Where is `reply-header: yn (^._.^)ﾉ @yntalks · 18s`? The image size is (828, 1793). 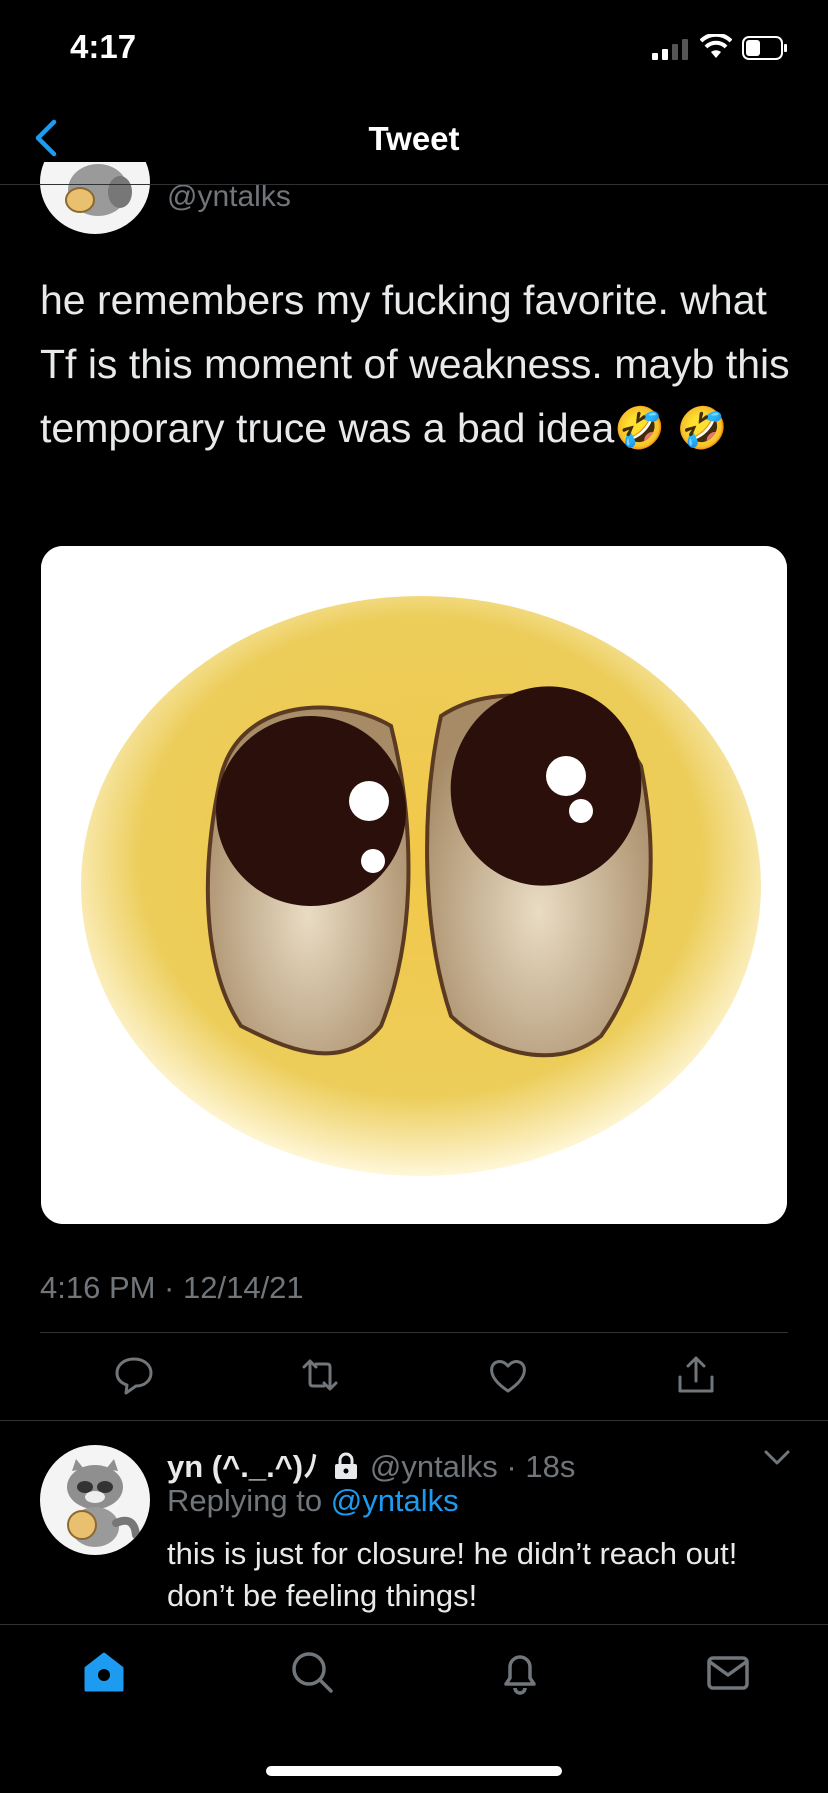 reply-header: yn (^._.^)ﾉ @yntalks · 18s is located at coordinates (371, 1463).